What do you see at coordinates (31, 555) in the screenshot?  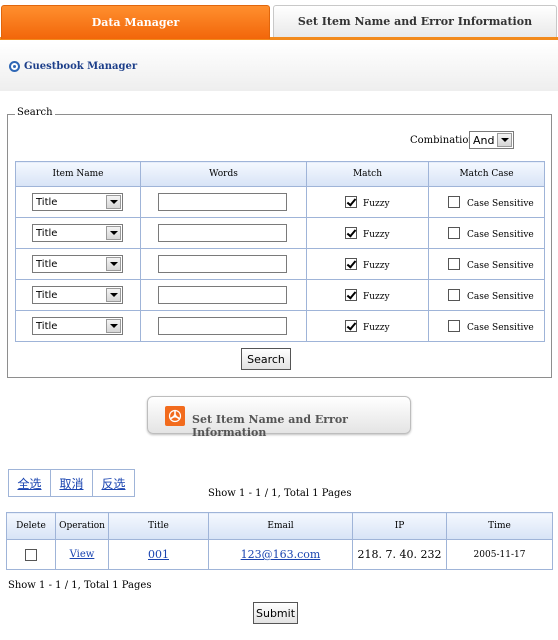 I see `delete-checkbox` at bounding box center [31, 555].